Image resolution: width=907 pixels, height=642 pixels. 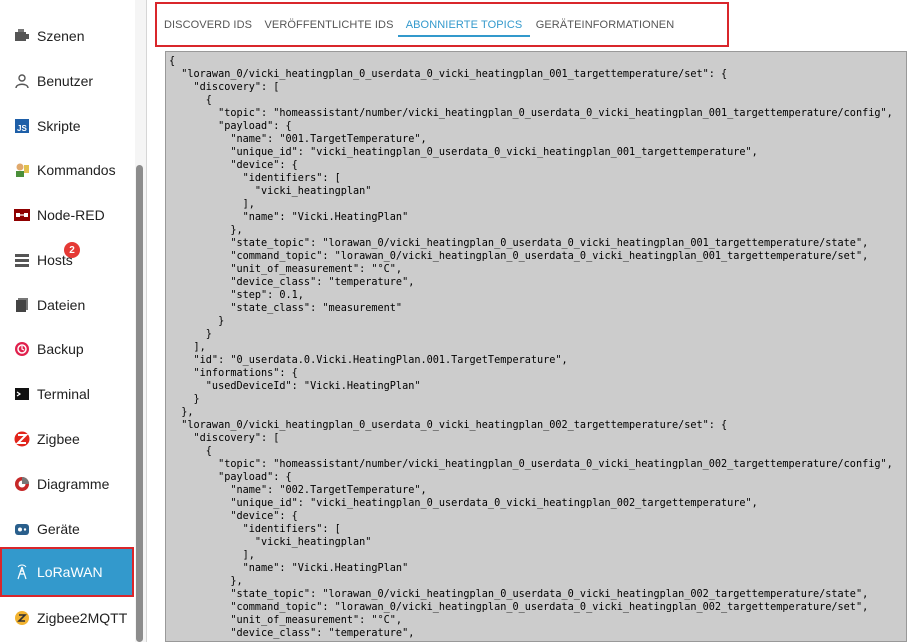 I want to click on sidebar-item-lorawan: LoRaWAN, so click(x=67, y=572).